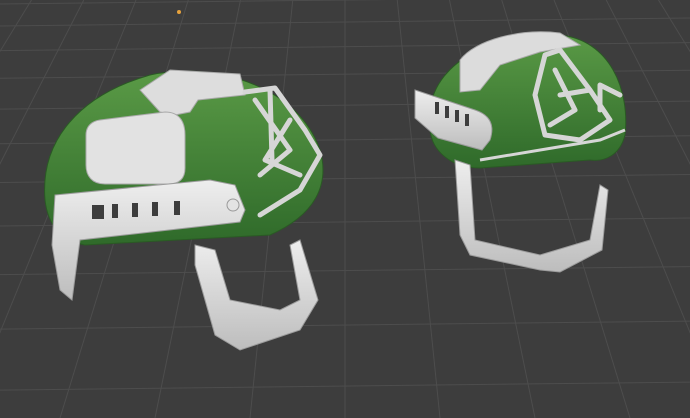  What do you see at coordinates (233, 205) in the screenshot?
I see `helmet-left-screw-icon` at bounding box center [233, 205].